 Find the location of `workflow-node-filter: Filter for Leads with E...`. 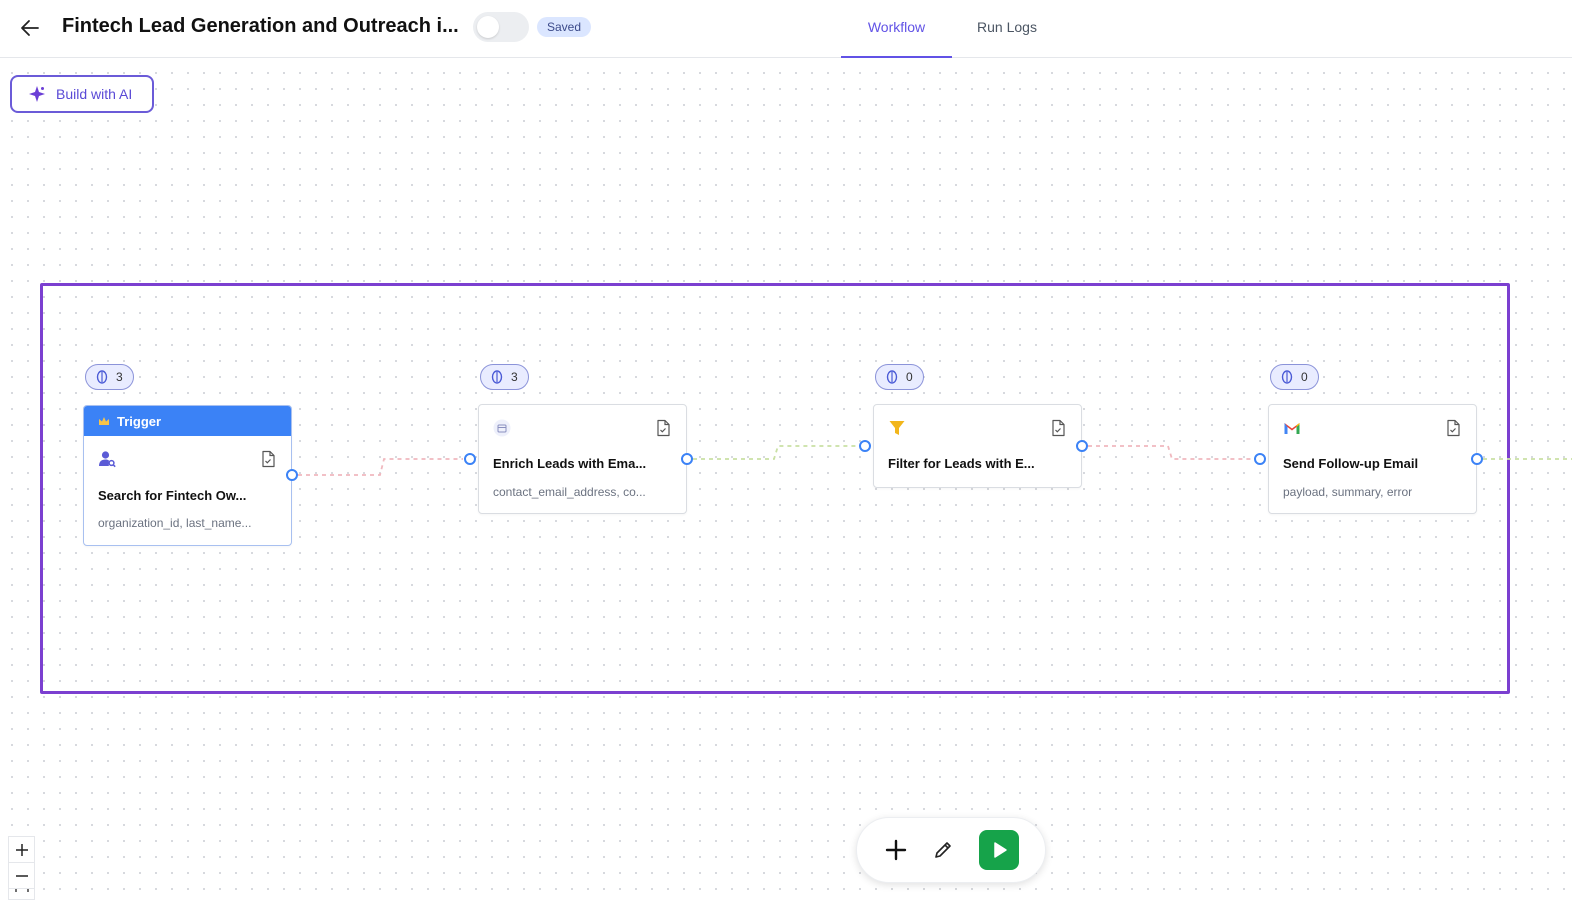

workflow-node-filter: Filter for Leads with E... is located at coordinates (977, 446).